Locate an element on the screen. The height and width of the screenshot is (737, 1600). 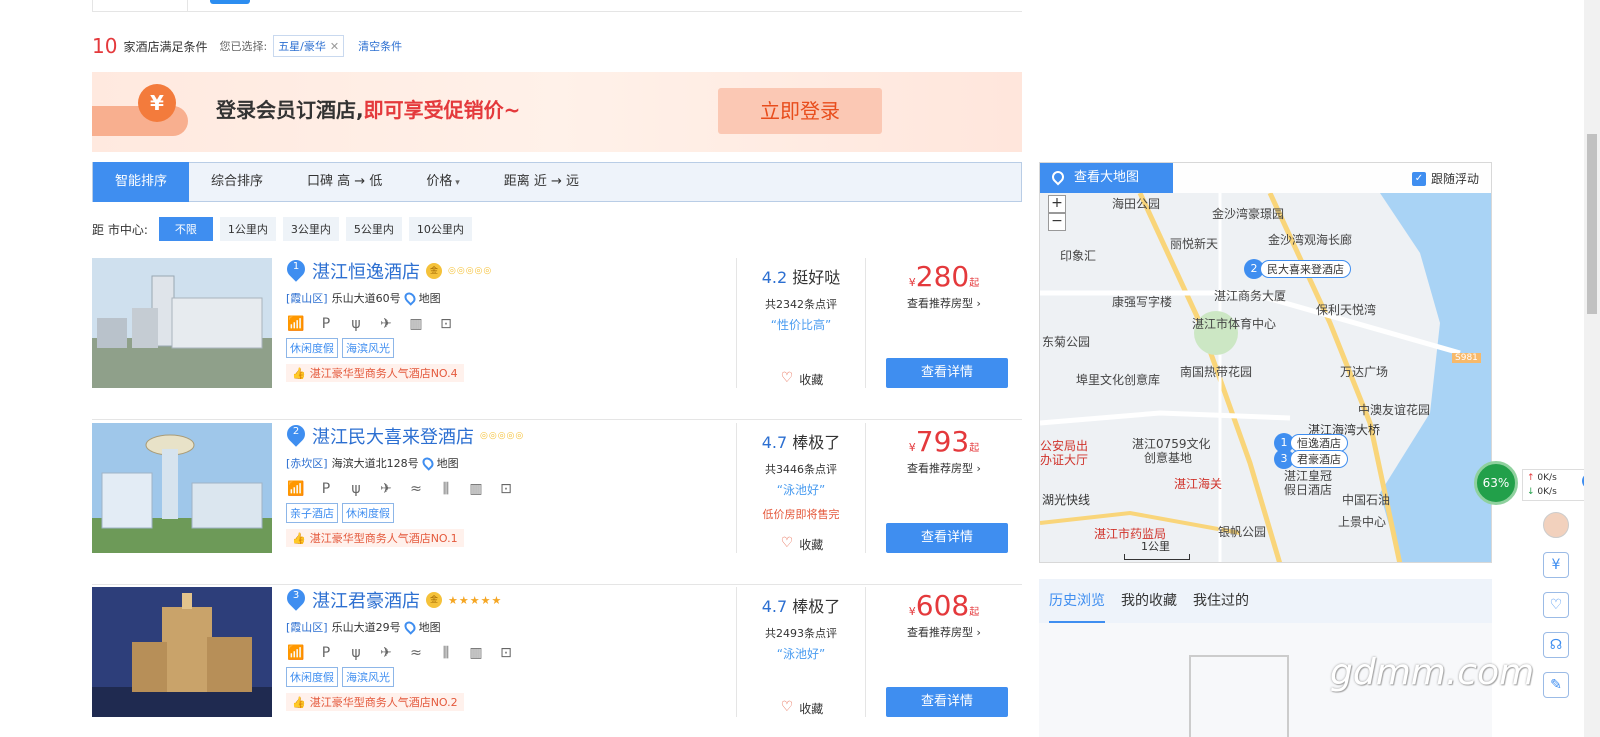
tab-stayed: 我住过的 is located at coordinates (1221, 601).